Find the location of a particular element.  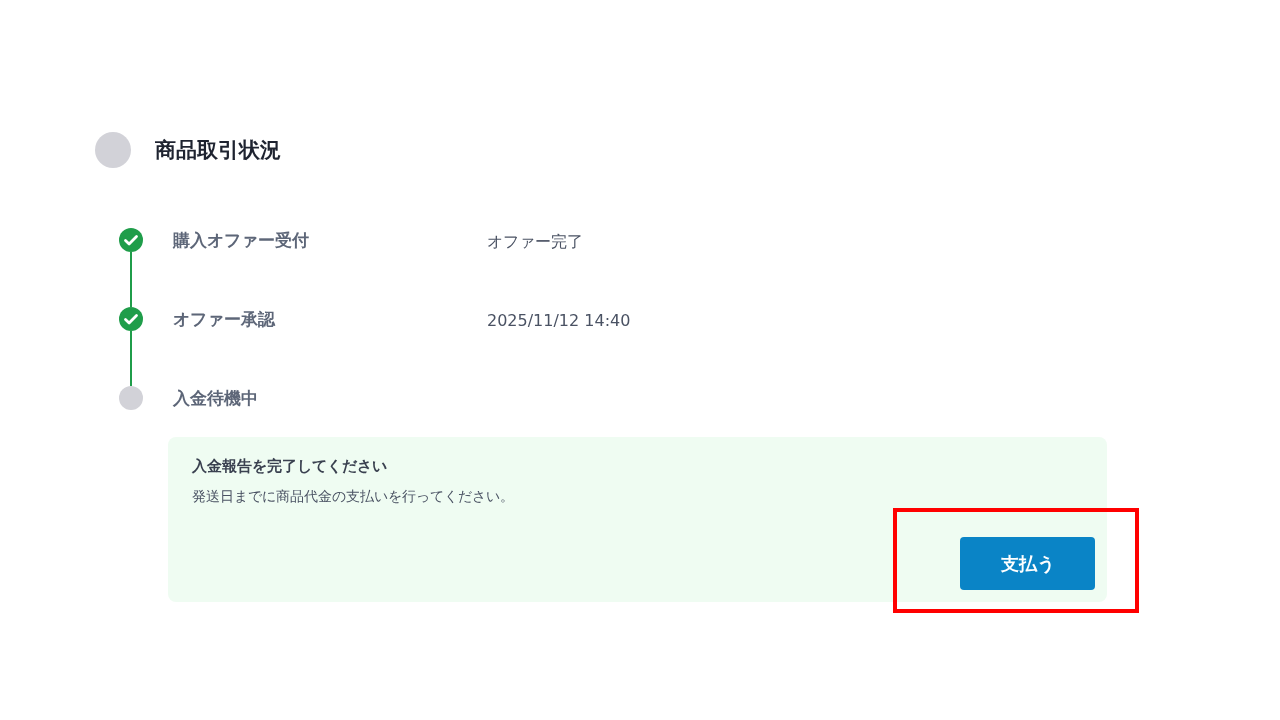

section-title: 商品取引状況 is located at coordinates (218, 150).